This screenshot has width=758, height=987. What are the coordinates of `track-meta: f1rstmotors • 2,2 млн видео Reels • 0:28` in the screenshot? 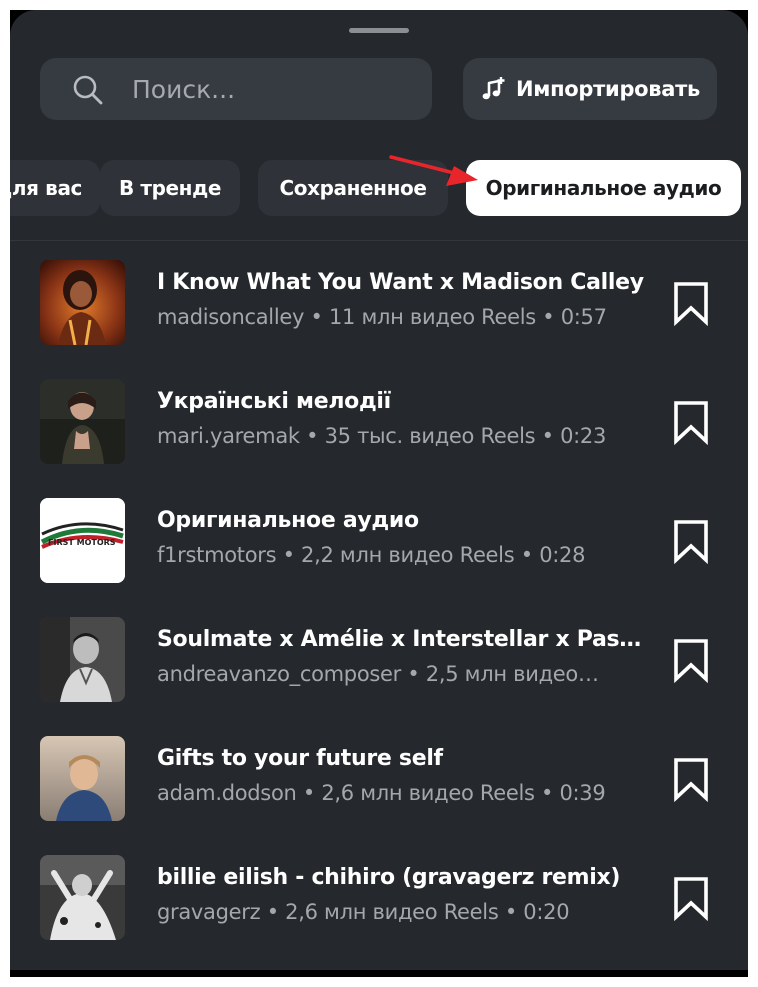 It's located at (371, 555).